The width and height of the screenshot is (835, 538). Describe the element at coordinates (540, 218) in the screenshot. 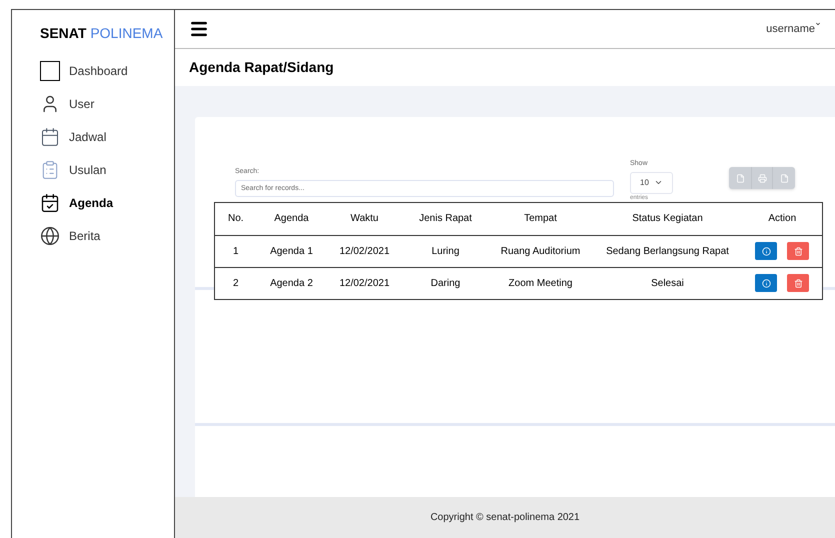

I see `column-header: Tempat` at that location.